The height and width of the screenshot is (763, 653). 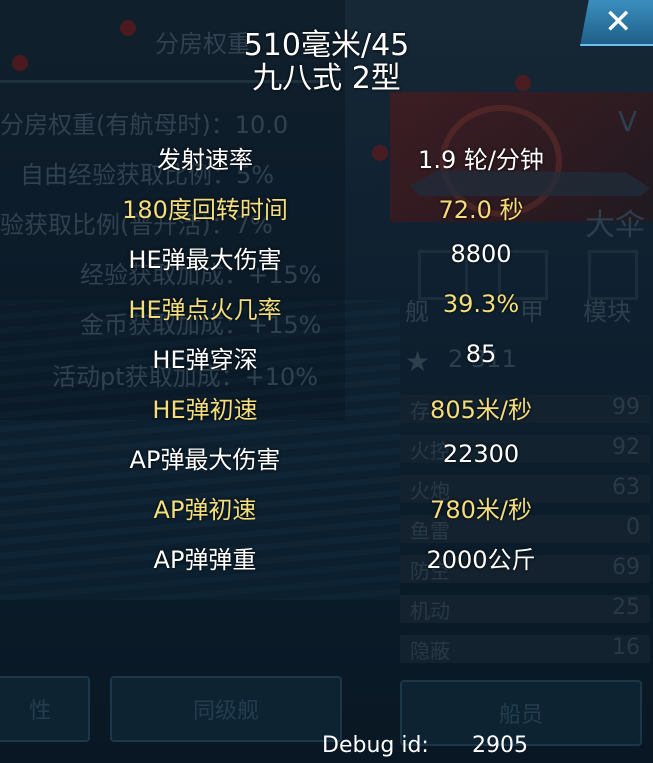 What do you see at coordinates (205, 460) in the screenshot?
I see `stat-label: AP弹最大伤害` at bounding box center [205, 460].